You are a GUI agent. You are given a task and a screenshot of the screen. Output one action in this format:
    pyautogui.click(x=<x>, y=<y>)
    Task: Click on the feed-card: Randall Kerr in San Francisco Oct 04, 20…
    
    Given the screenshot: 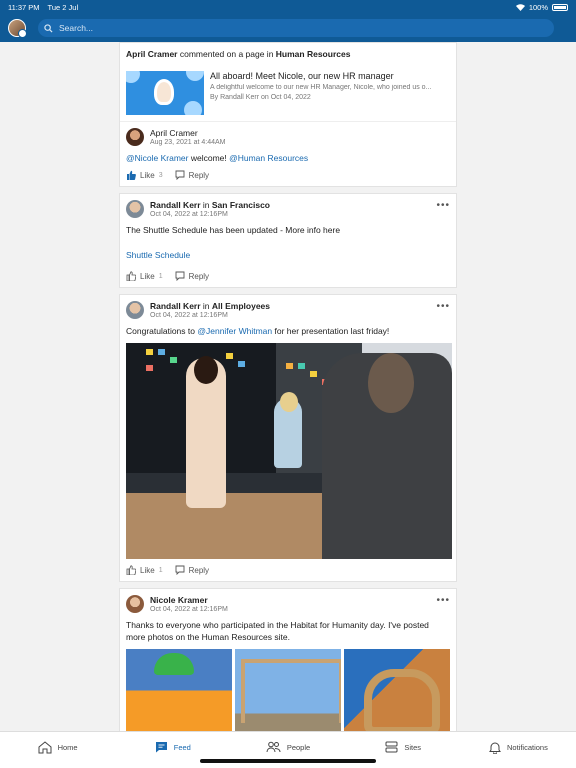 What is the action you would take?
    pyautogui.click(x=288, y=240)
    